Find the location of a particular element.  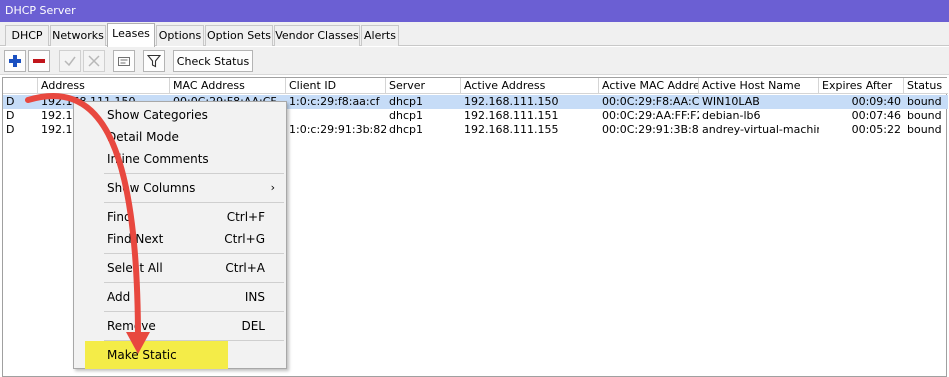

filter-icon is located at coordinates (154, 61).